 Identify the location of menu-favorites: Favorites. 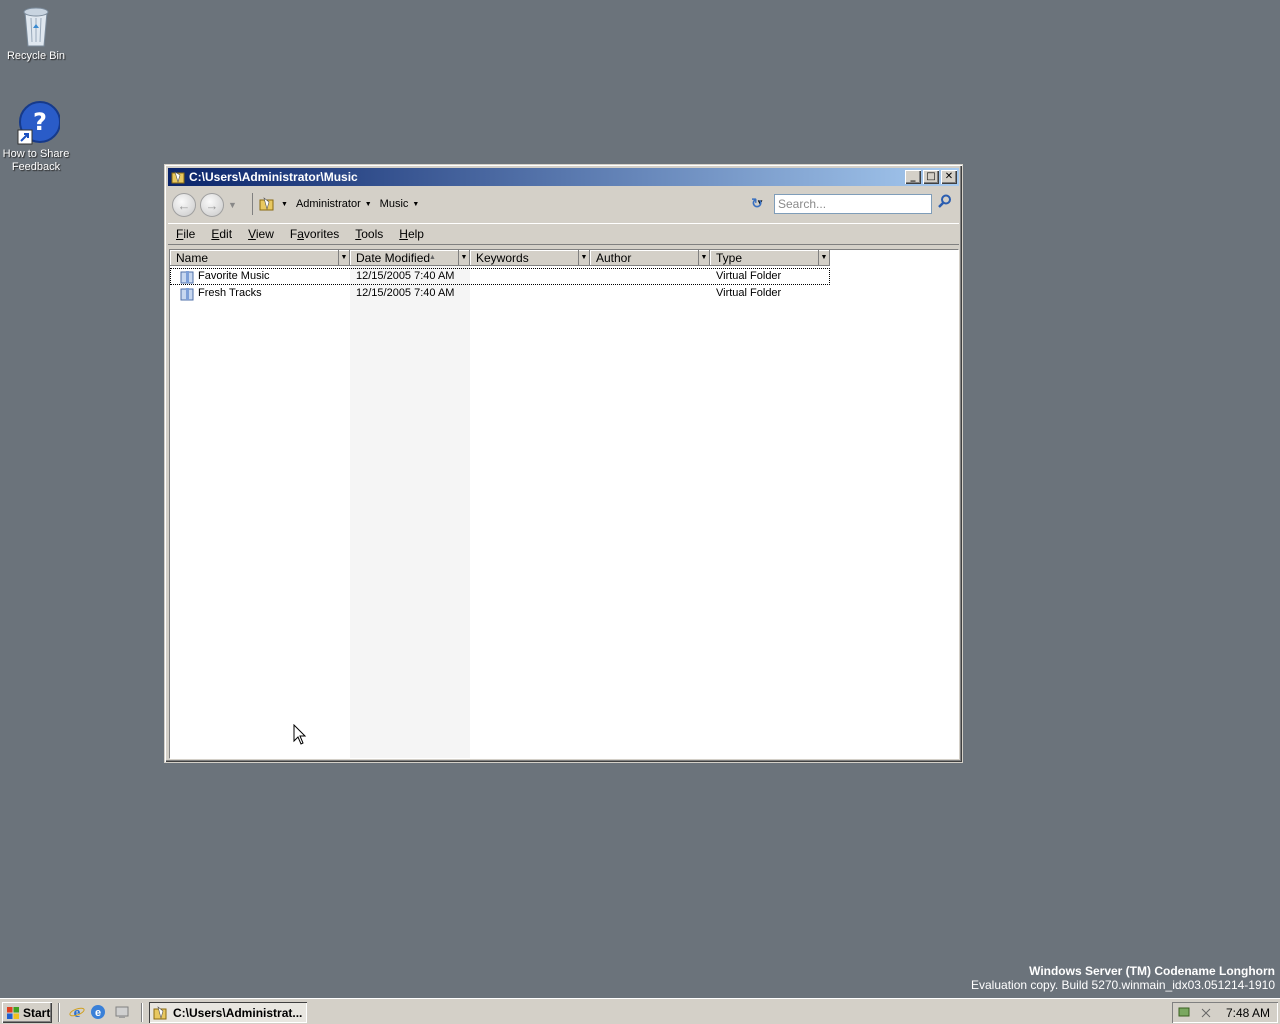
(314, 234).